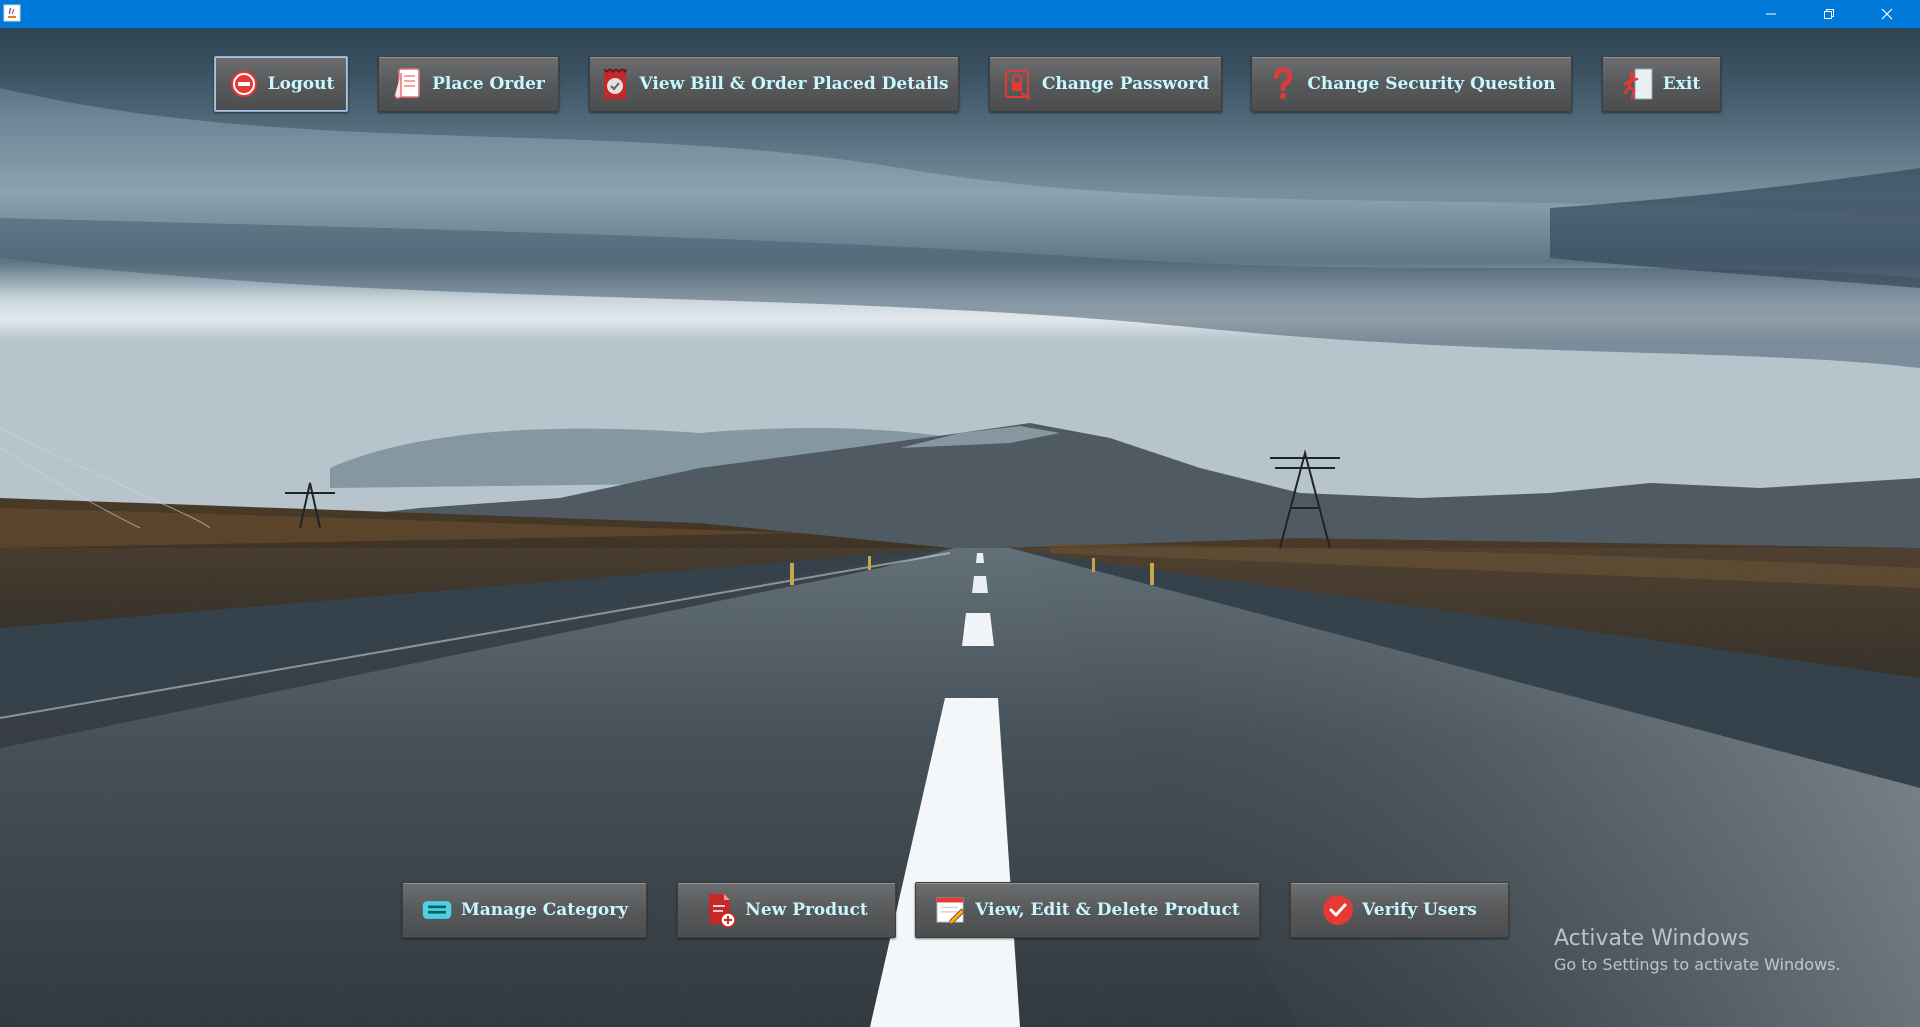 The image size is (1920, 1027). Describe the element at coordinates (1652, 938) in the screenshot. I see `watermark-title: Activate Windows` at that location.